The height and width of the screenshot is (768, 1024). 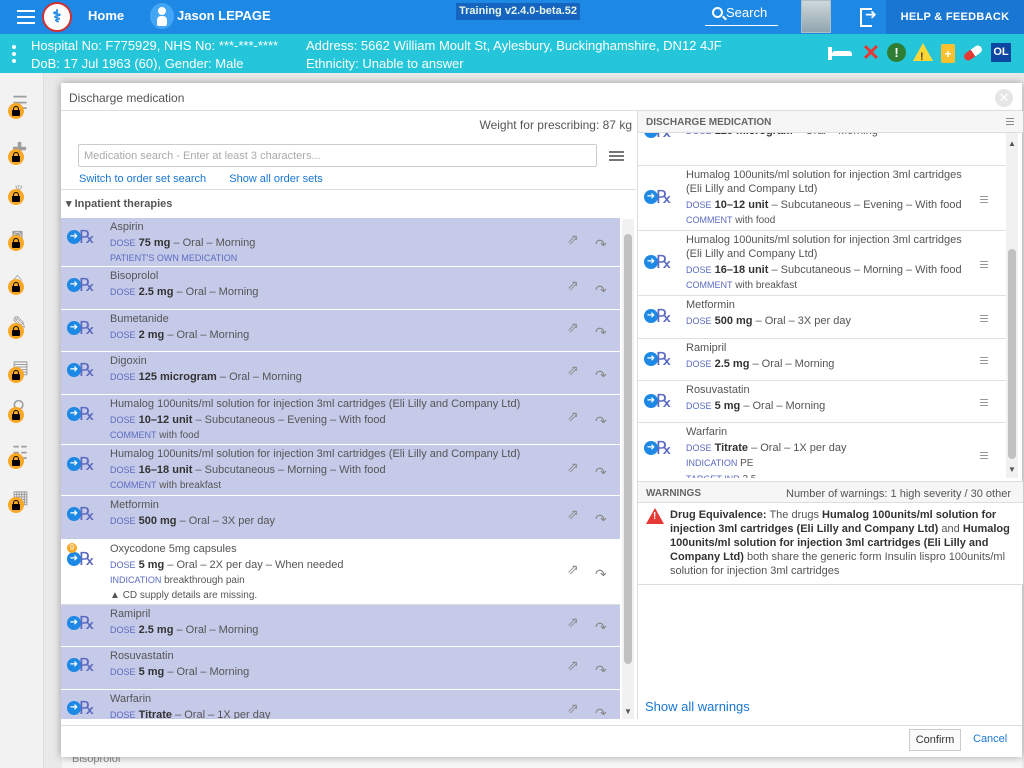 I want to click on app-logo: ⚕, so click(x=57, y=17).